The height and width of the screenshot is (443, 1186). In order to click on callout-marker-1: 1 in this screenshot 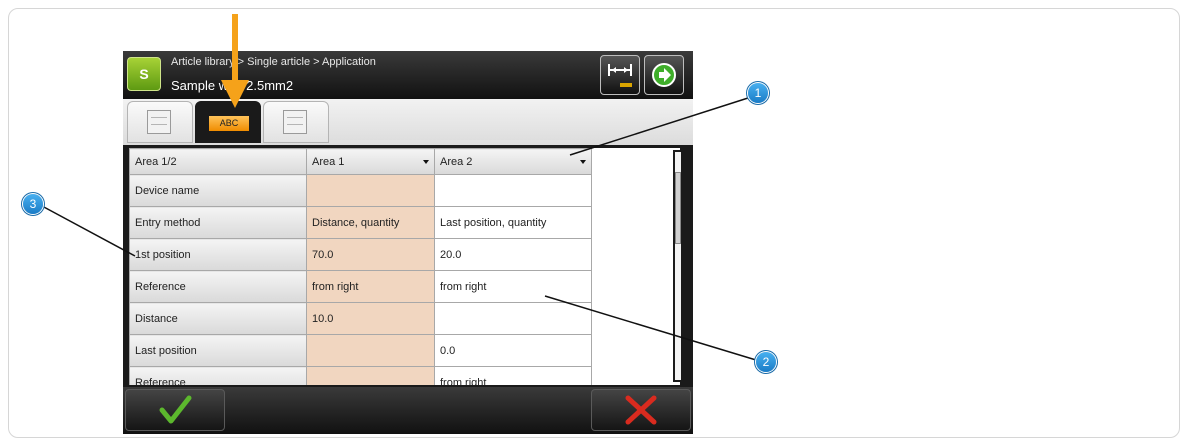, I will do `click(758, 93)`.